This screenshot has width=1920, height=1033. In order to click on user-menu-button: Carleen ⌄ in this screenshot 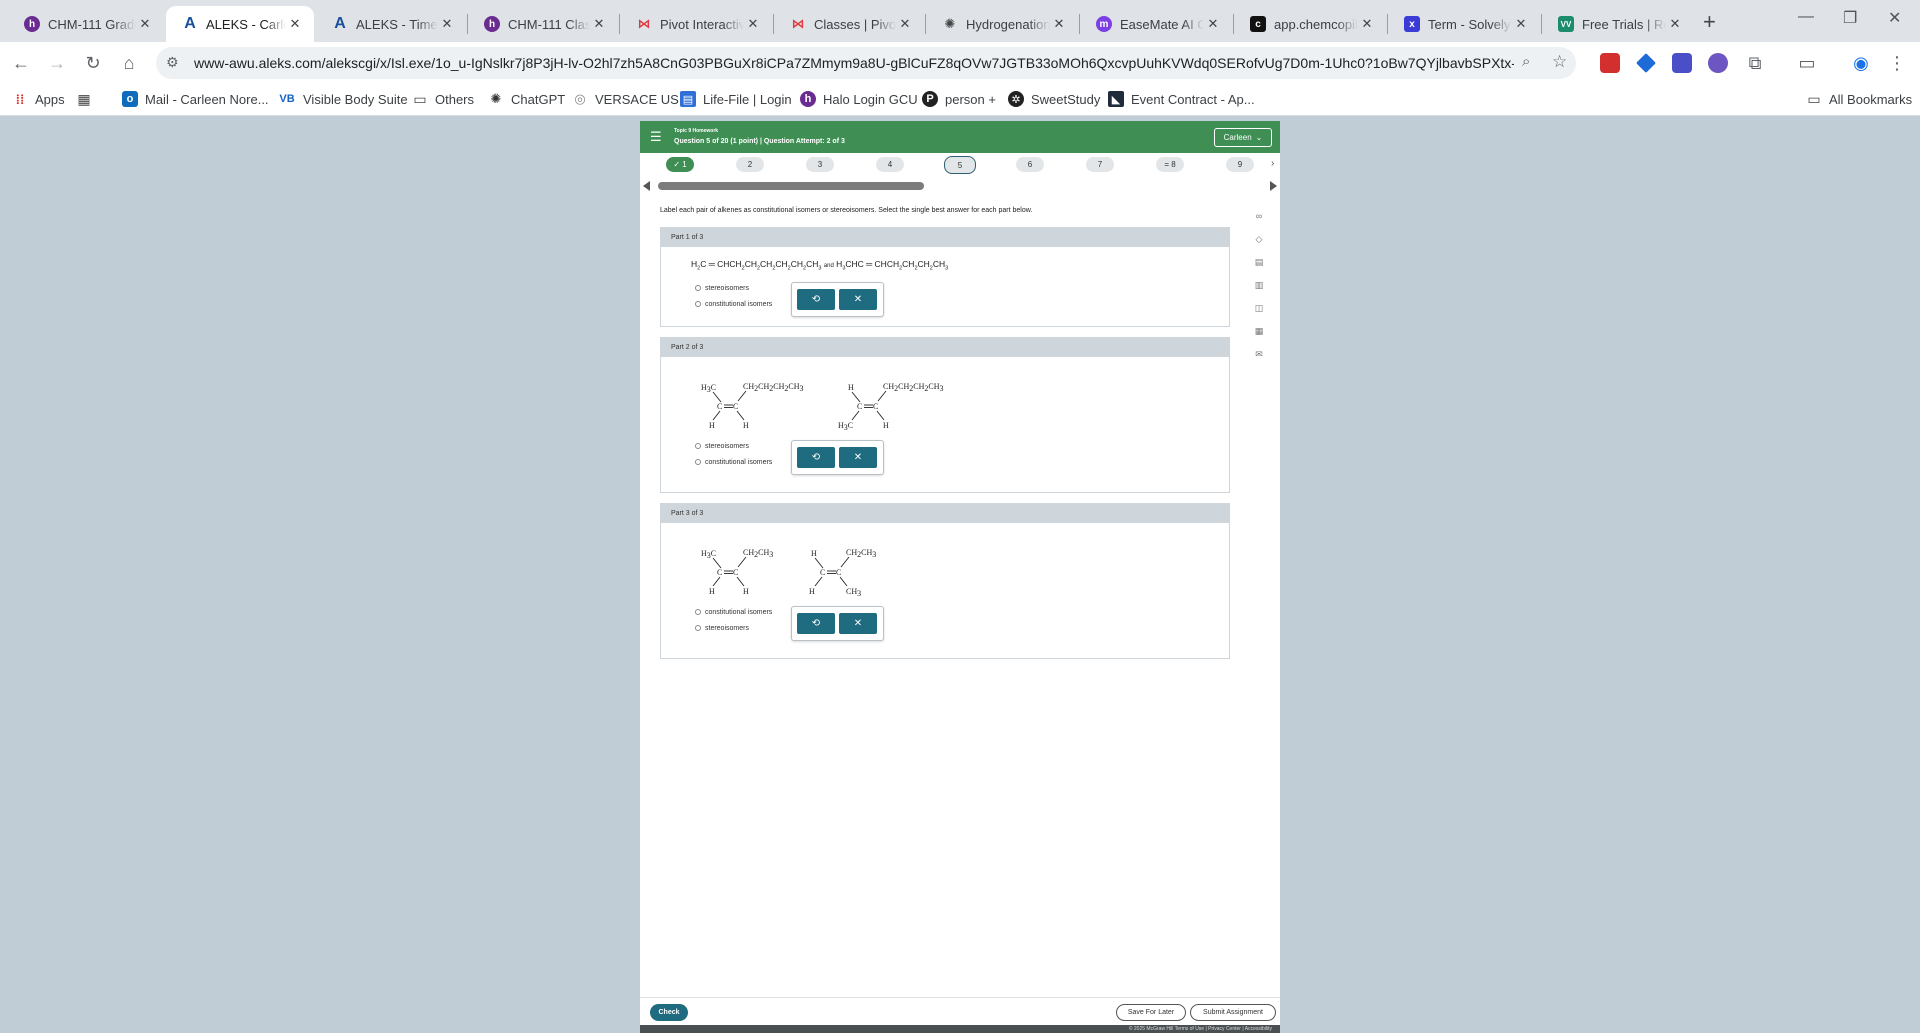, I will do `click(1243, 137)`.